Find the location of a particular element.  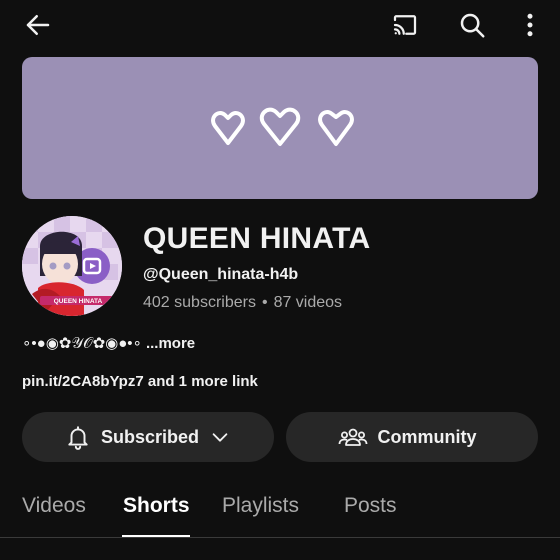

channel-stats: 402 subscribers • 87 videos is located at coordinates (242, 303).